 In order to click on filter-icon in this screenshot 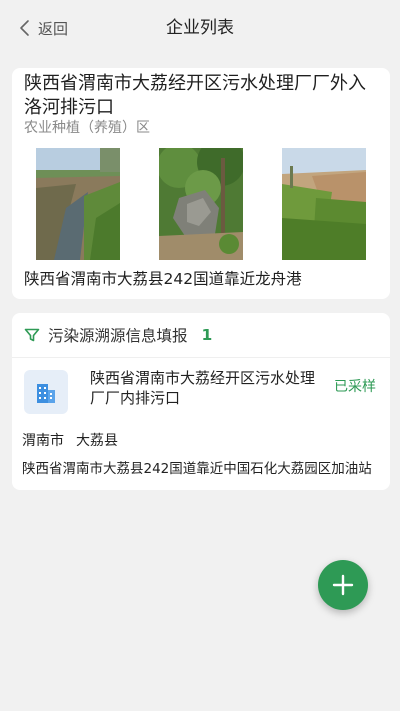, I will do `click(32, 335)`.